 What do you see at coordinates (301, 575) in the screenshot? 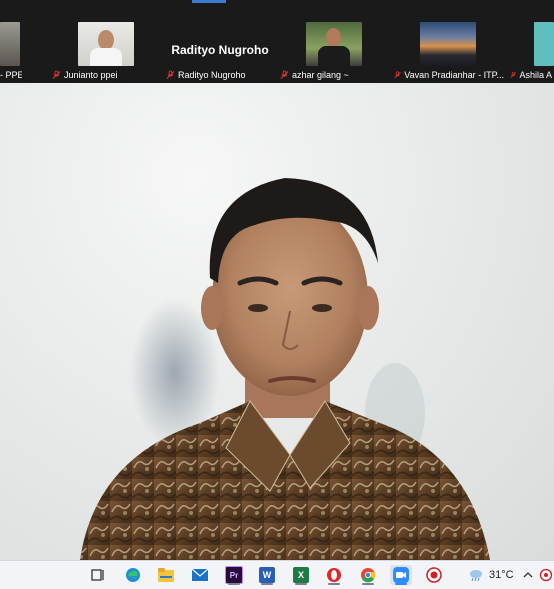
I see `excel-icon: X` at bounding box center [301, 575].